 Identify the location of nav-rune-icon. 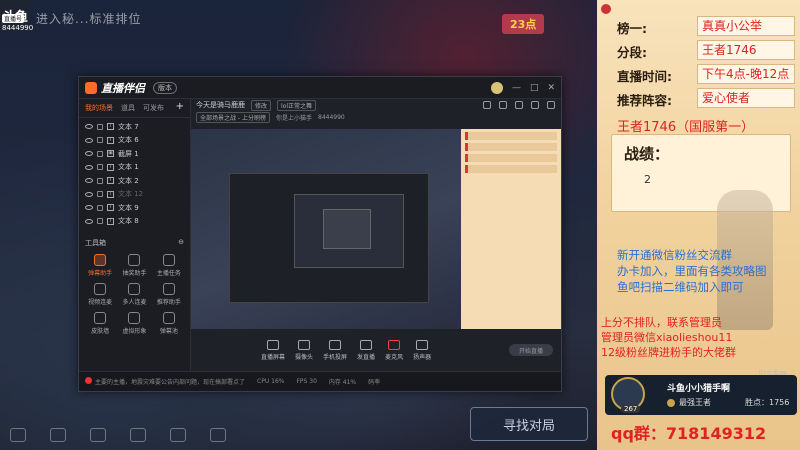
(58, 435).